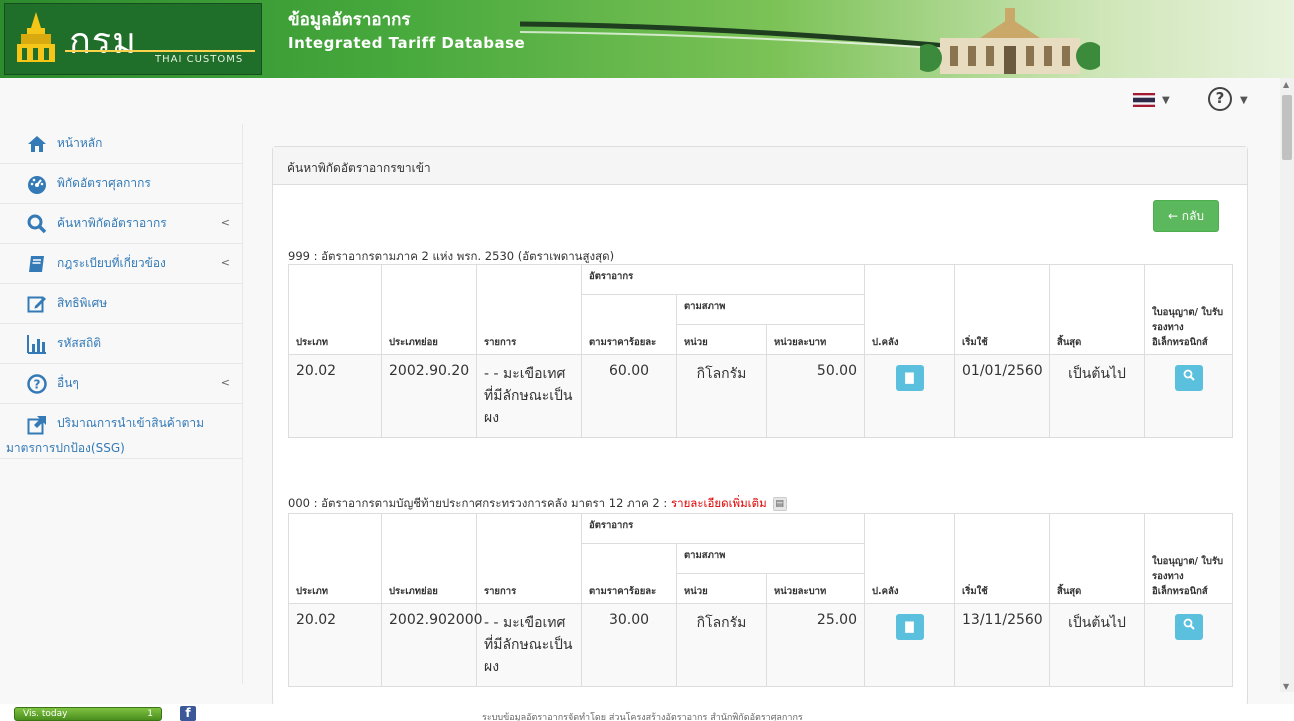  What do you see at coordinates (1166, 100) in the screenshot?
I see `language-dropdown-caret: ▼` at bounding box center [1166, 100].